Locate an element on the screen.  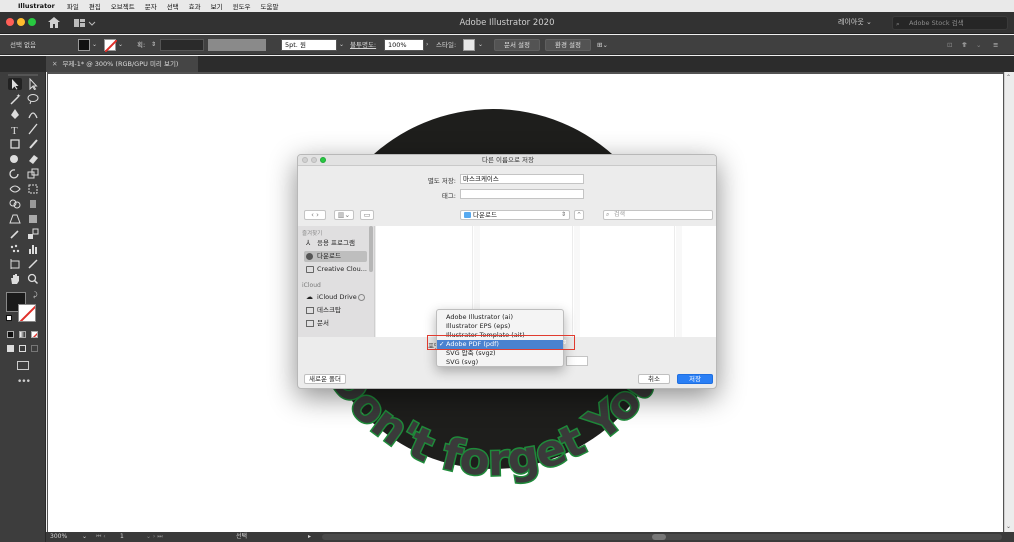
menu-view: 보기 is located at coordinates (217, 6).